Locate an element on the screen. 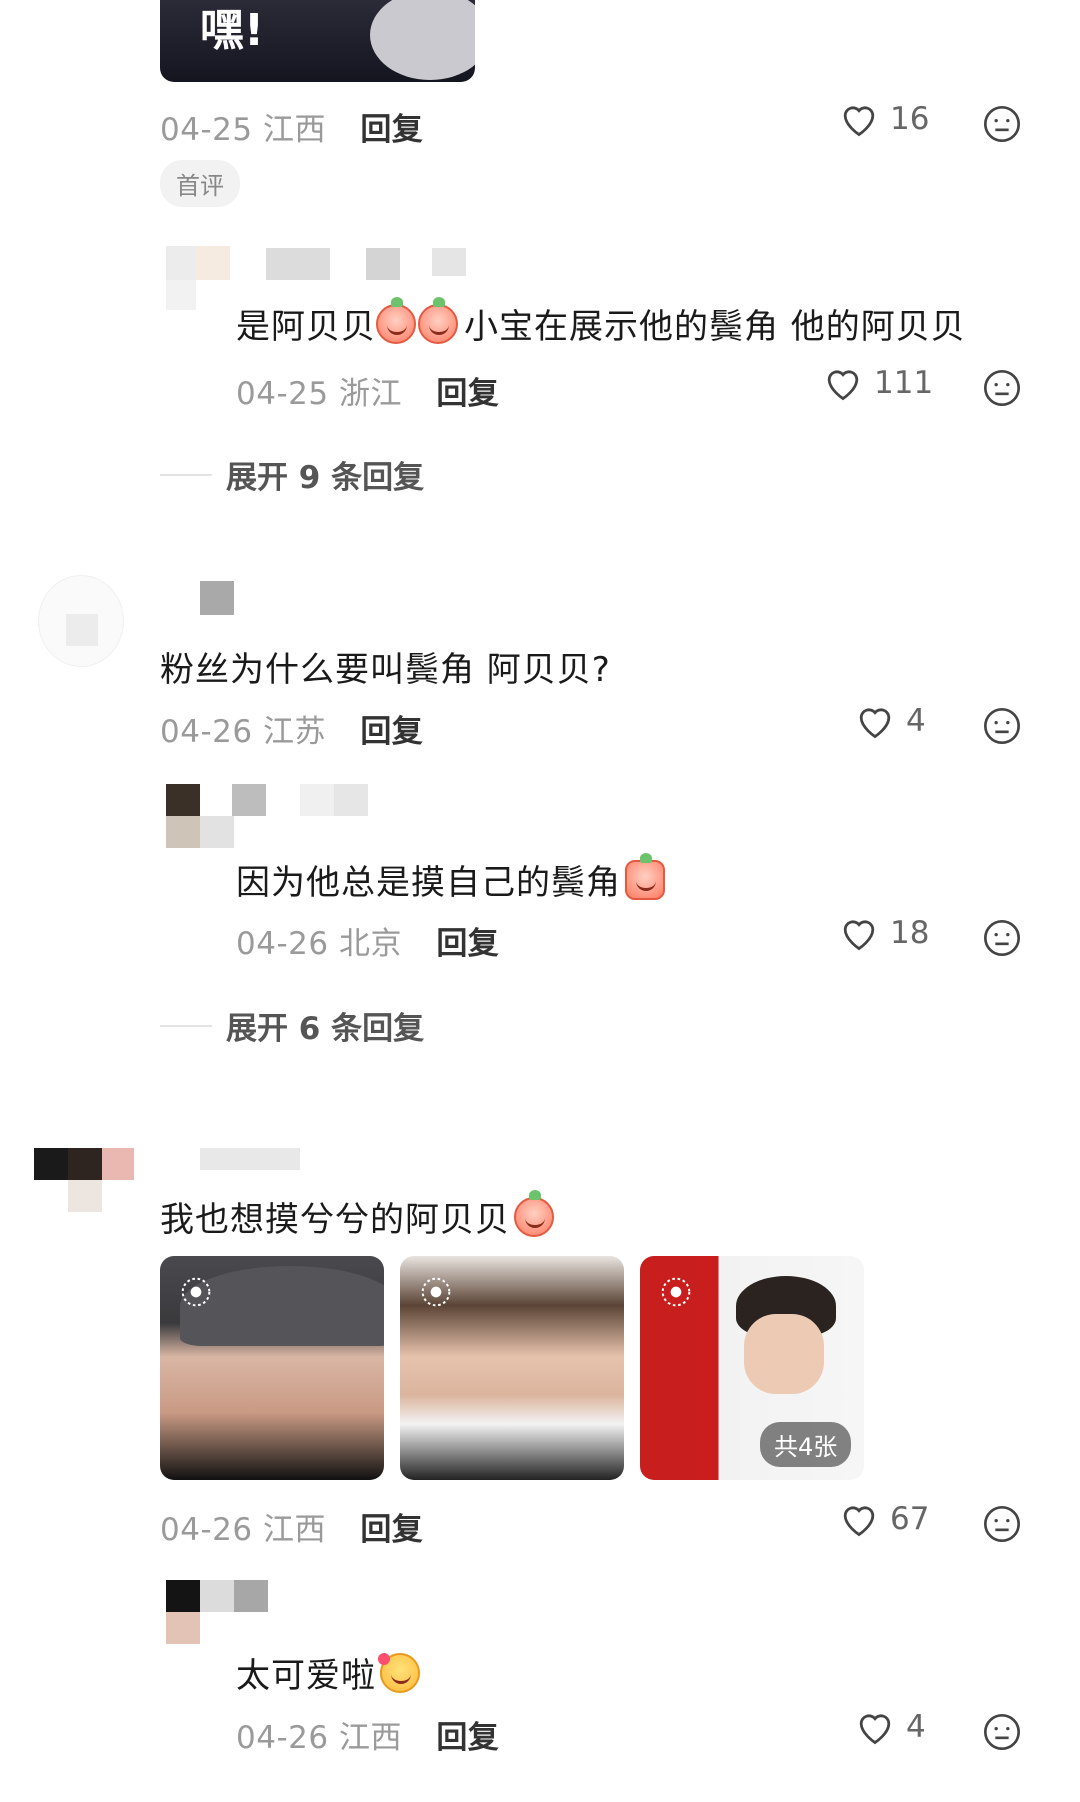 The width and height of the screenshot is (1080, 1802). photo-count-badge: 共4张 is located at coordinates (806, 1444).